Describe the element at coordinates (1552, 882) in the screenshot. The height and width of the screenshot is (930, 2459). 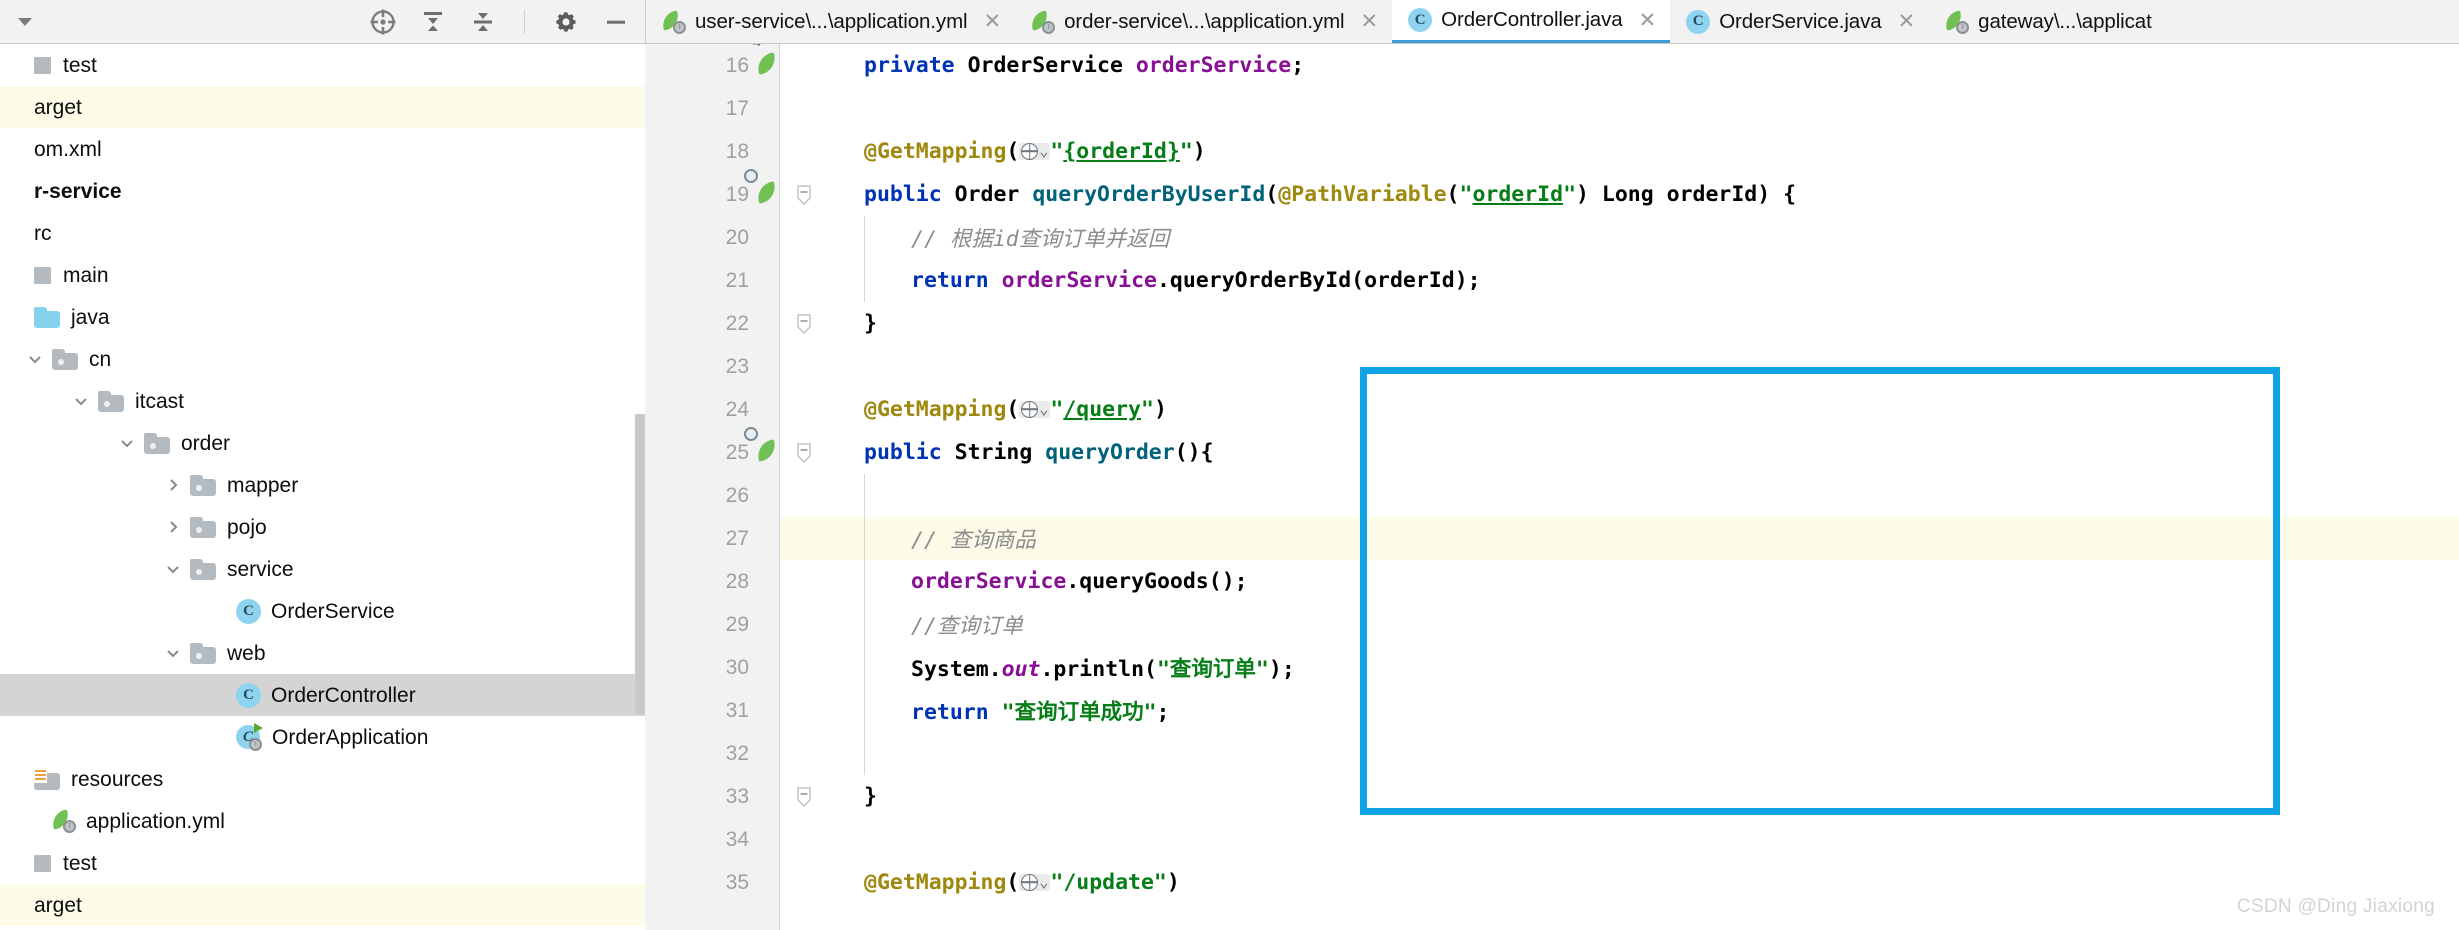
I see `code-line: 35 @GetMapping(⌄ "/update")` at that location.